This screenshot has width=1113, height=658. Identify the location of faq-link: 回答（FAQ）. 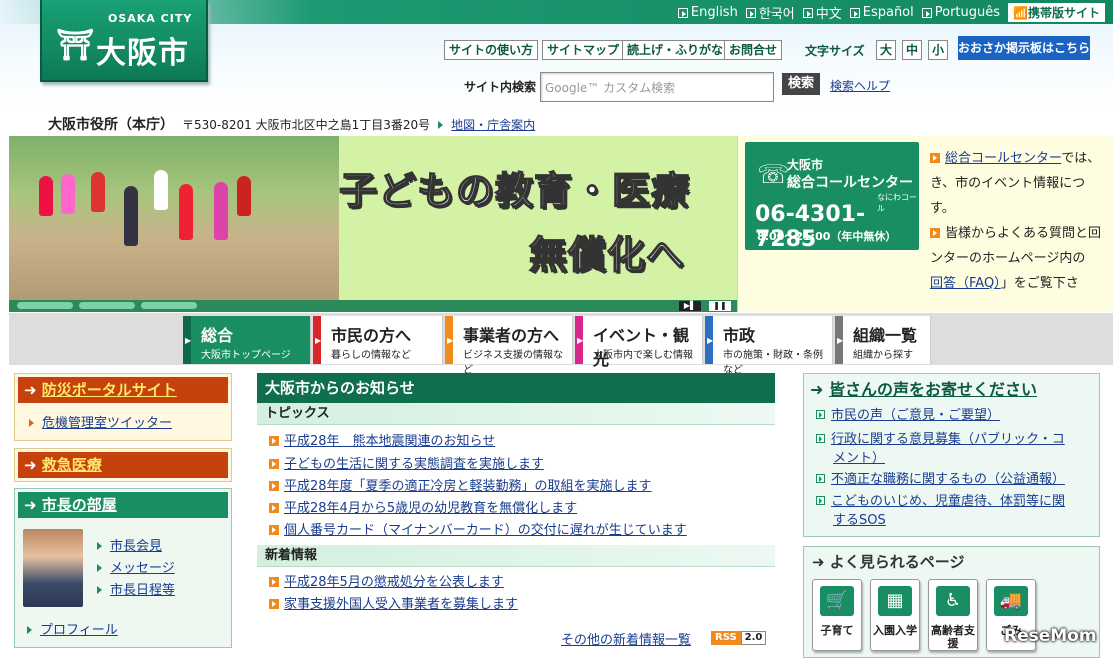
(965, 283).